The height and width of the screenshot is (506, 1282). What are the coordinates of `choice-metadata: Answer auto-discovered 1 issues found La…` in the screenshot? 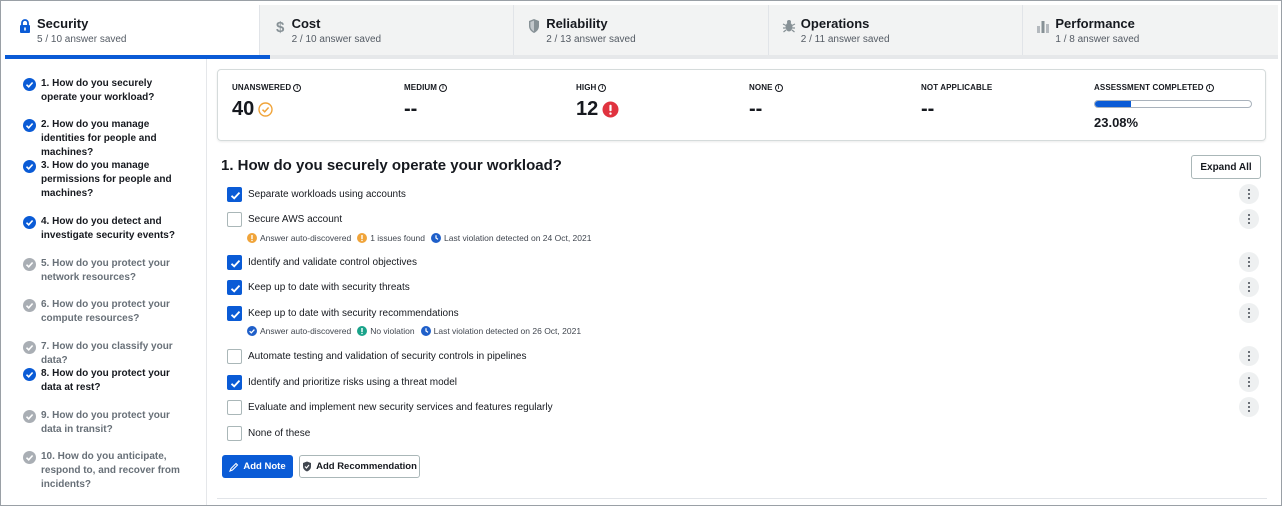 It's located at (422, 238).